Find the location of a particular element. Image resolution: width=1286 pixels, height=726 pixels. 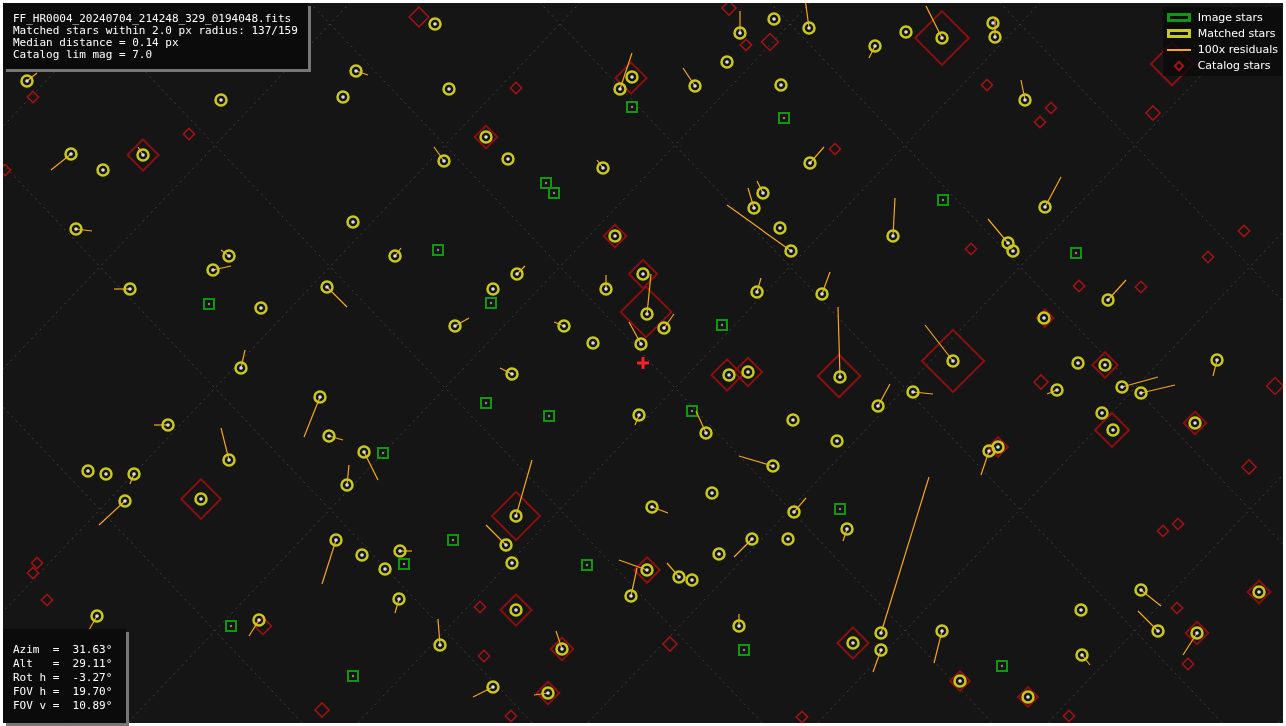

info-text: Catalog lim mag = 7.0 is located at coordinates (83, 55).